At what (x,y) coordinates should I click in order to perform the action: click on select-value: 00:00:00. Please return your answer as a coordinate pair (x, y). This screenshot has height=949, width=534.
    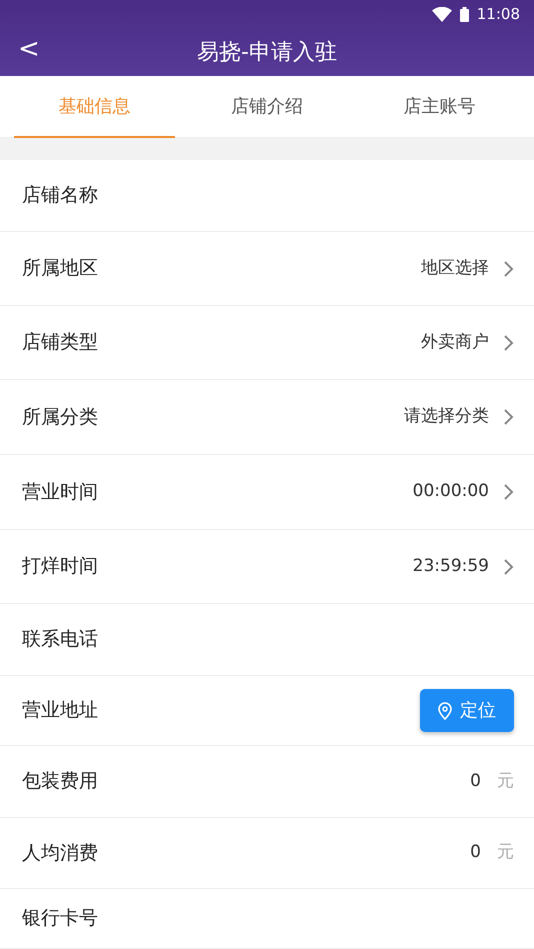
    Looking at the image, I should click on (450, 492).